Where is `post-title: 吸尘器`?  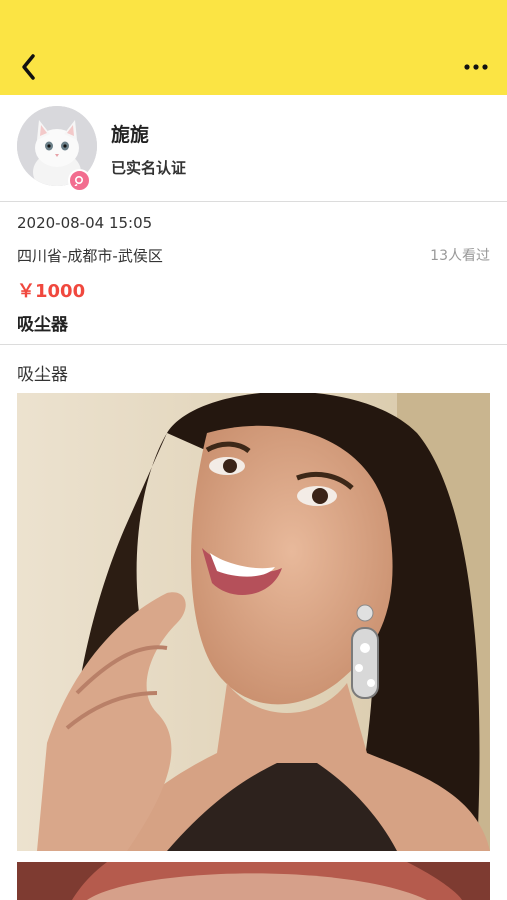
post-title: 吸尘器 is located at coordinates (42, 325).